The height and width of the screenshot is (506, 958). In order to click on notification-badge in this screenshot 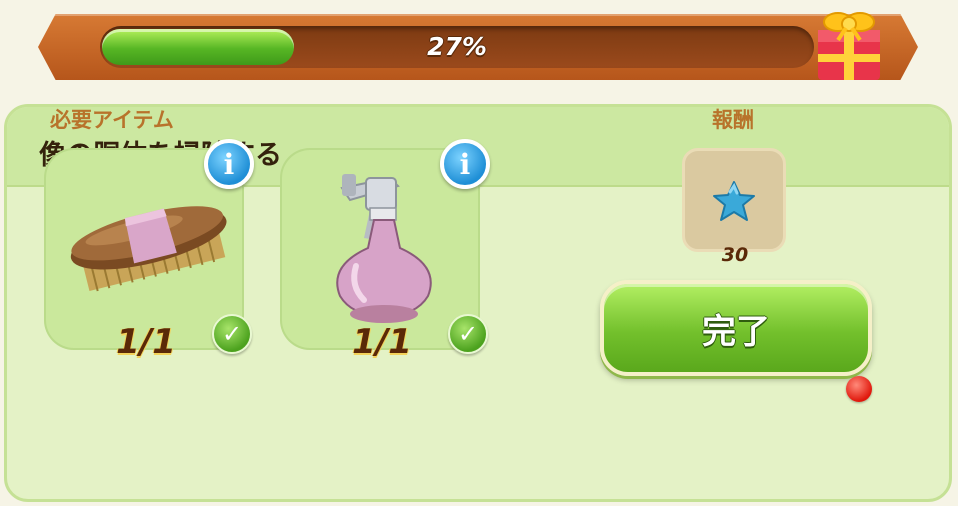, I will do `click(859, 389)`.